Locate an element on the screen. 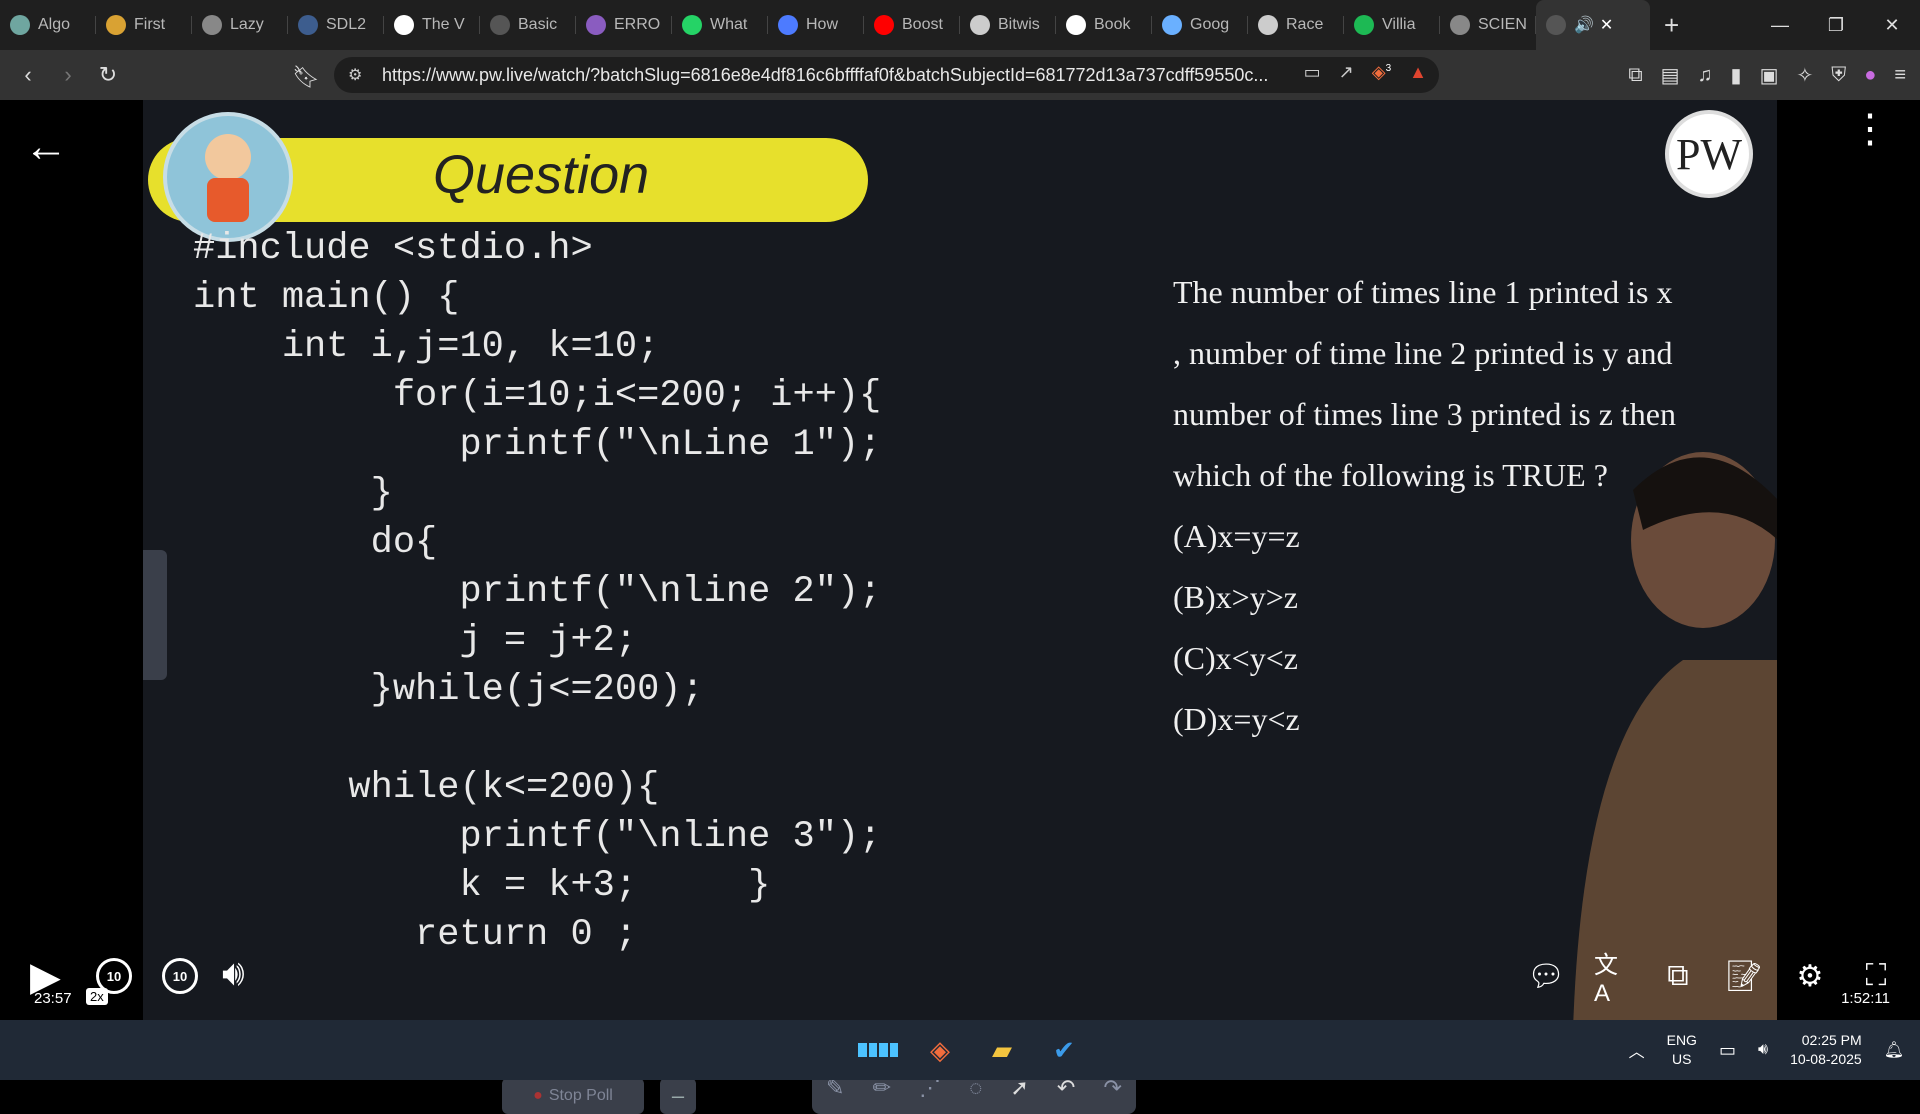  browser-tab: How is located at coordinates (816, 25).